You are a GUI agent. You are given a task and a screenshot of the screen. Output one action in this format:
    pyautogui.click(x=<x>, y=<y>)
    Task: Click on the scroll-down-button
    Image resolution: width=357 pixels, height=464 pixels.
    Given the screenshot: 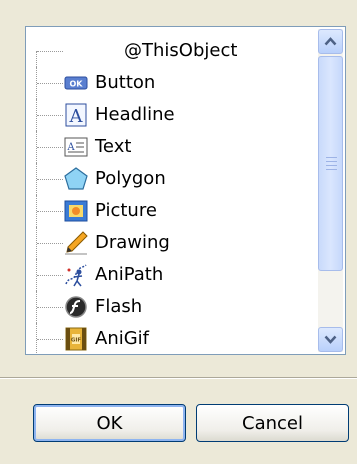 What is the action you would take?
    pyautogui.click(x=330, y=339)
    